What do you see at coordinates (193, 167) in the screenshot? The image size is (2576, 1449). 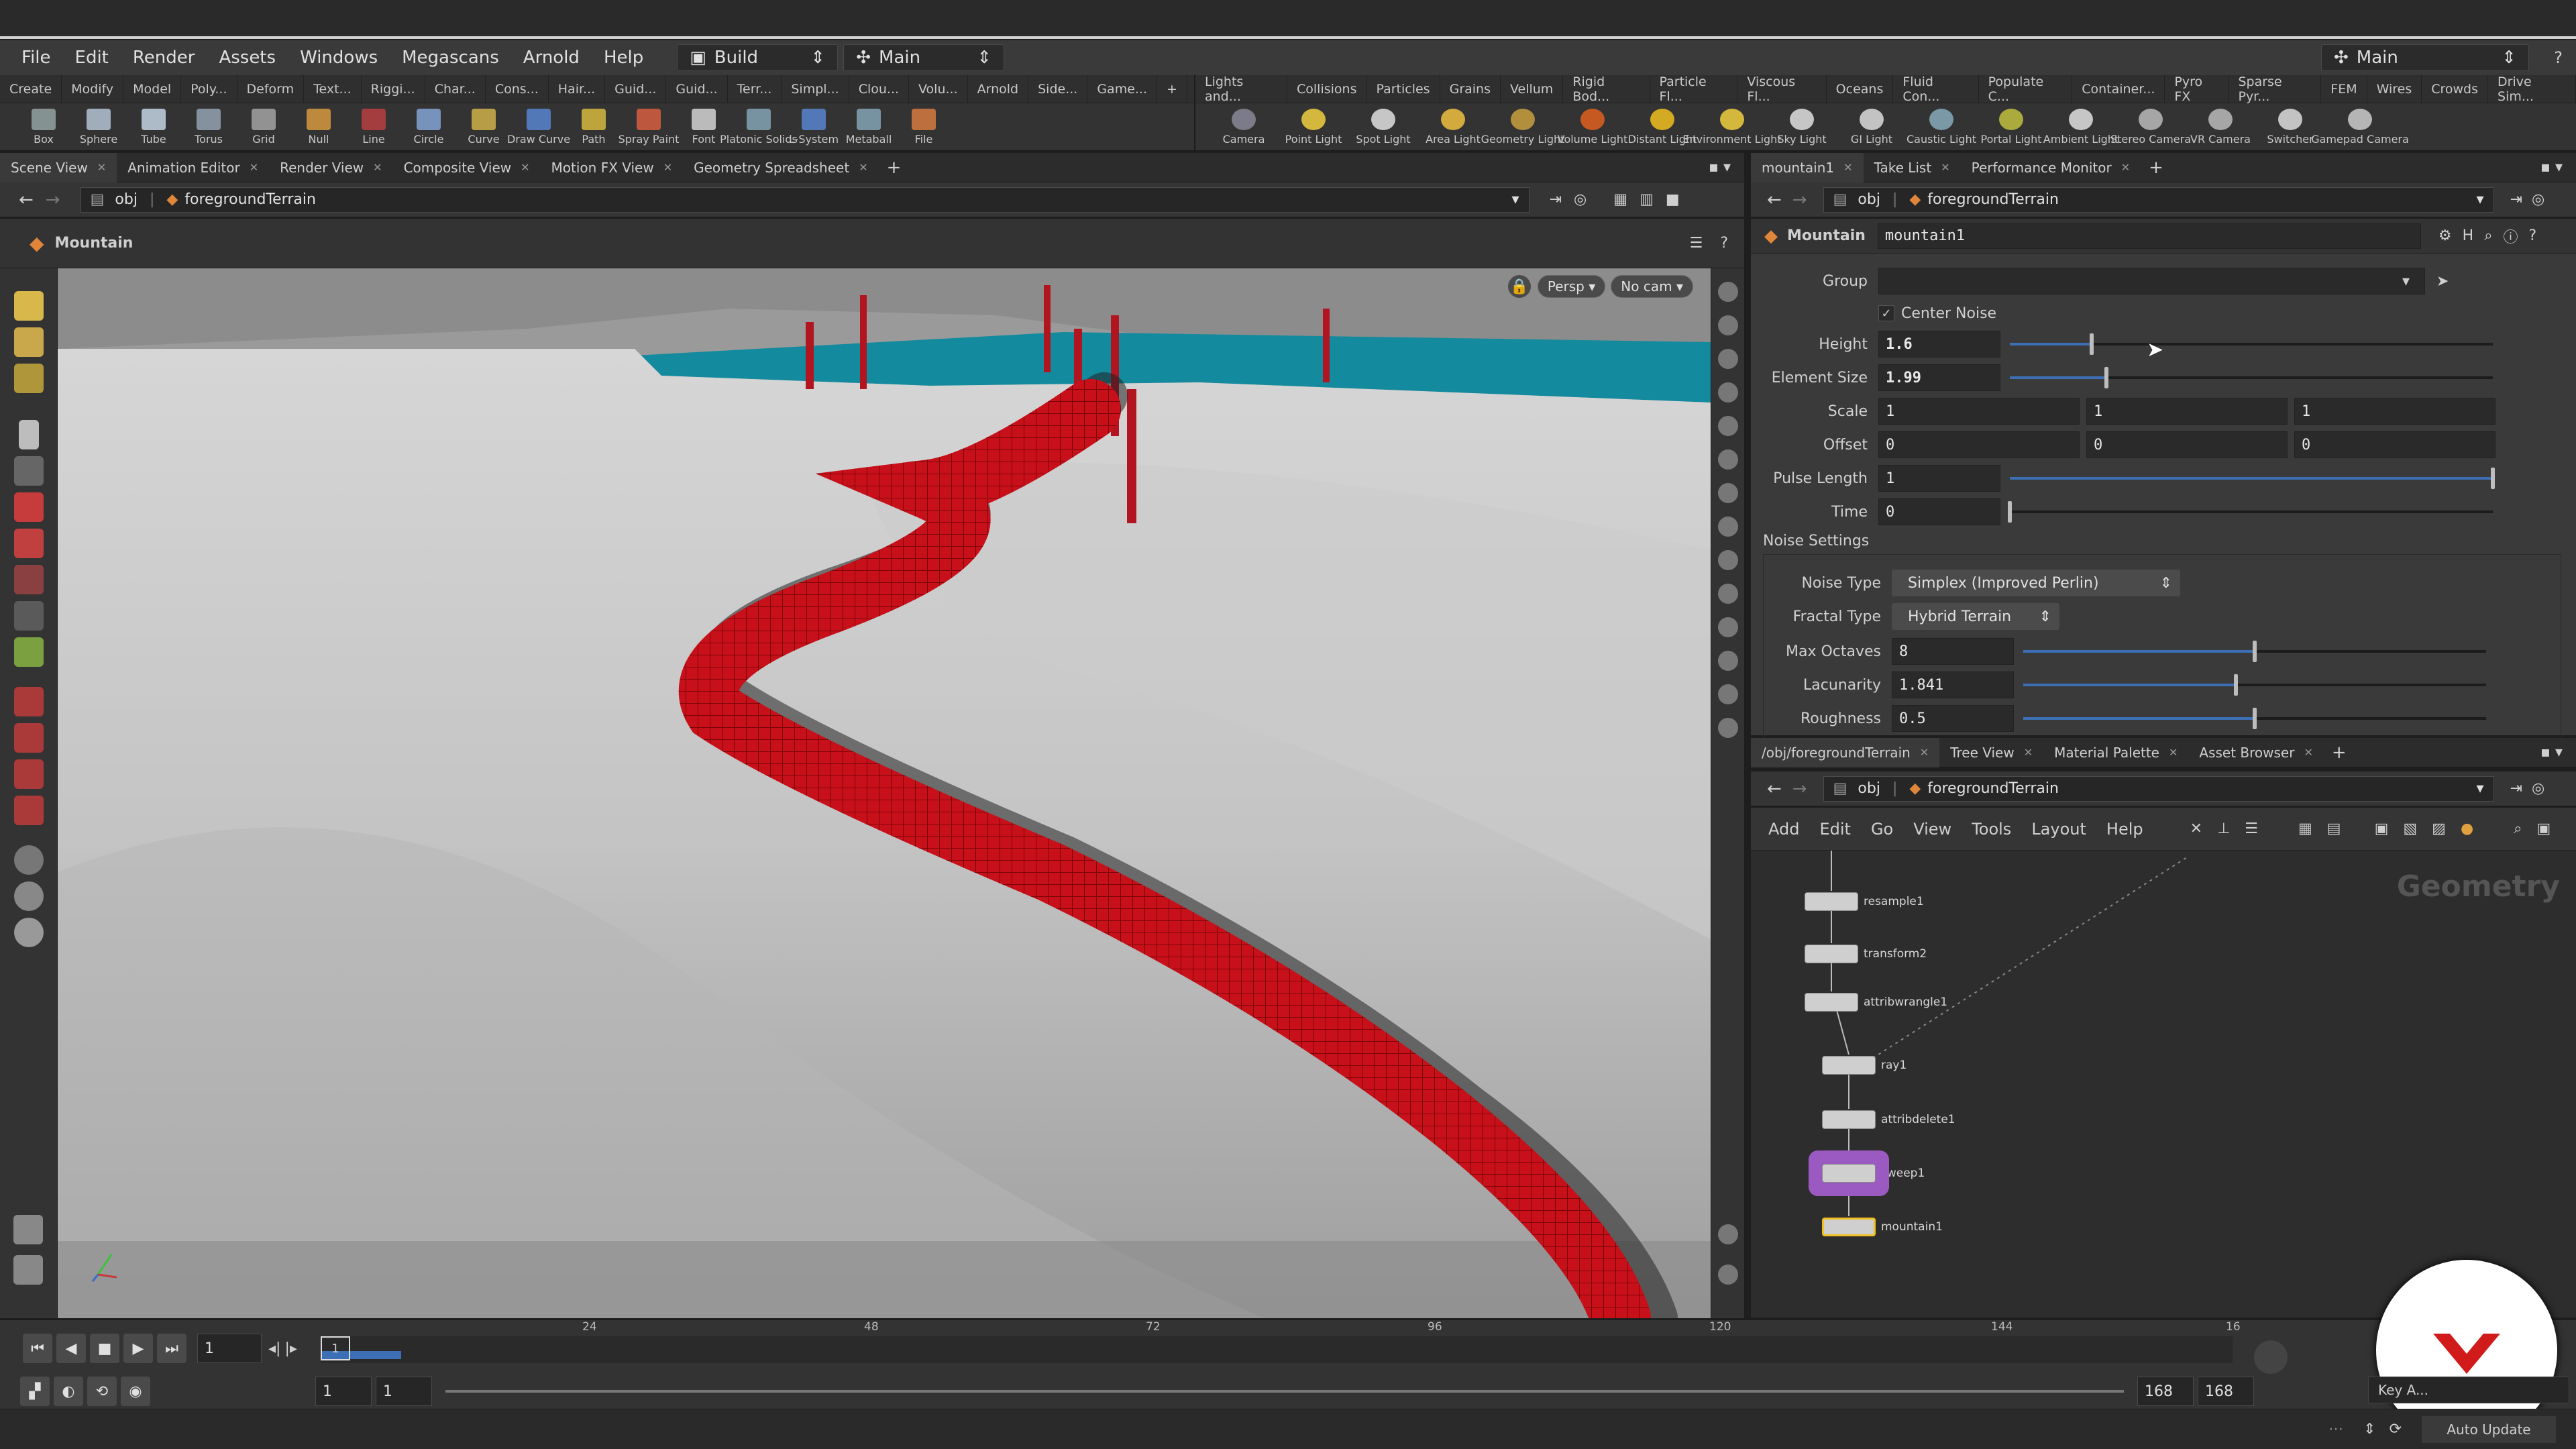 I see `pane-tab: Animation Editor ✕` at bounding box center [193, 167].